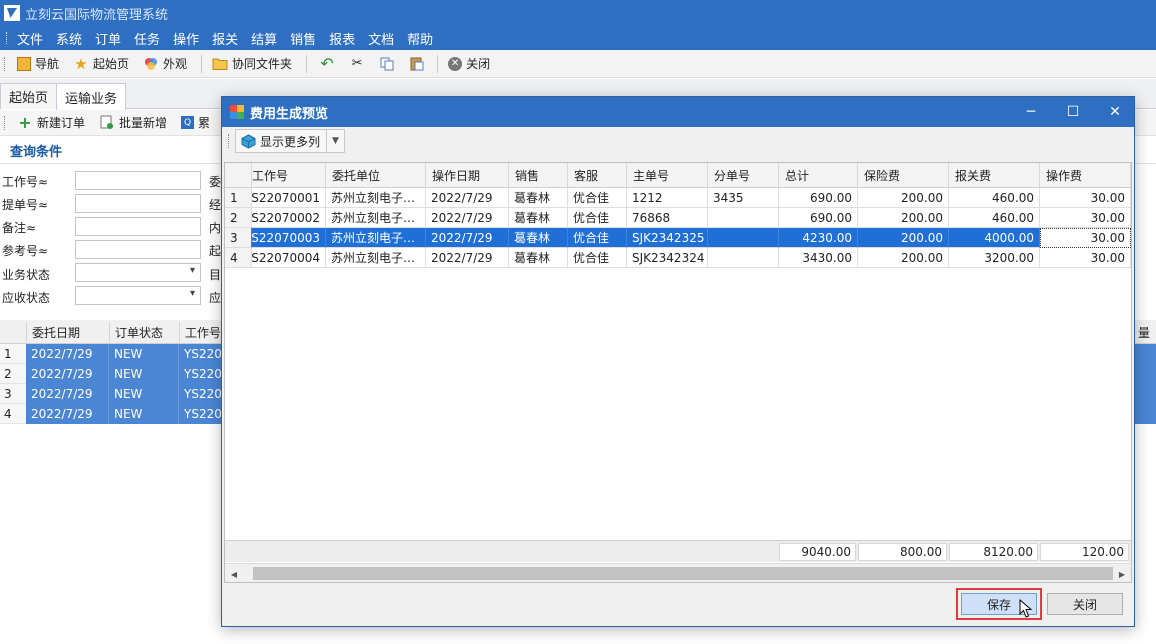 This screenshot has width=1156, height=644. What do you see at coordinates (111, 64) in the screenshot?
I see `home-label: 起始页` at bounding box center [111, 64].